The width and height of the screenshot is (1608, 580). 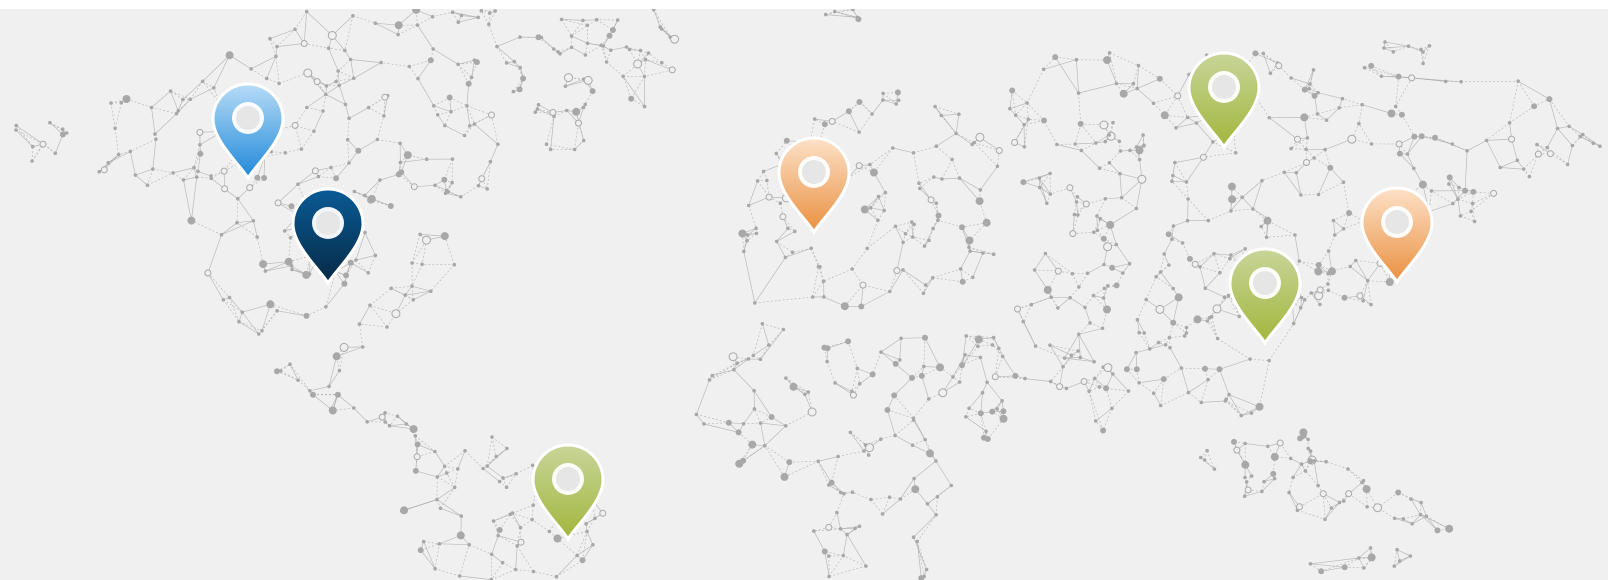 What do you see at coordinates (1224, 100) in the screenshot?
I see `map-pin-russia` at bounding box center [1224, 100].